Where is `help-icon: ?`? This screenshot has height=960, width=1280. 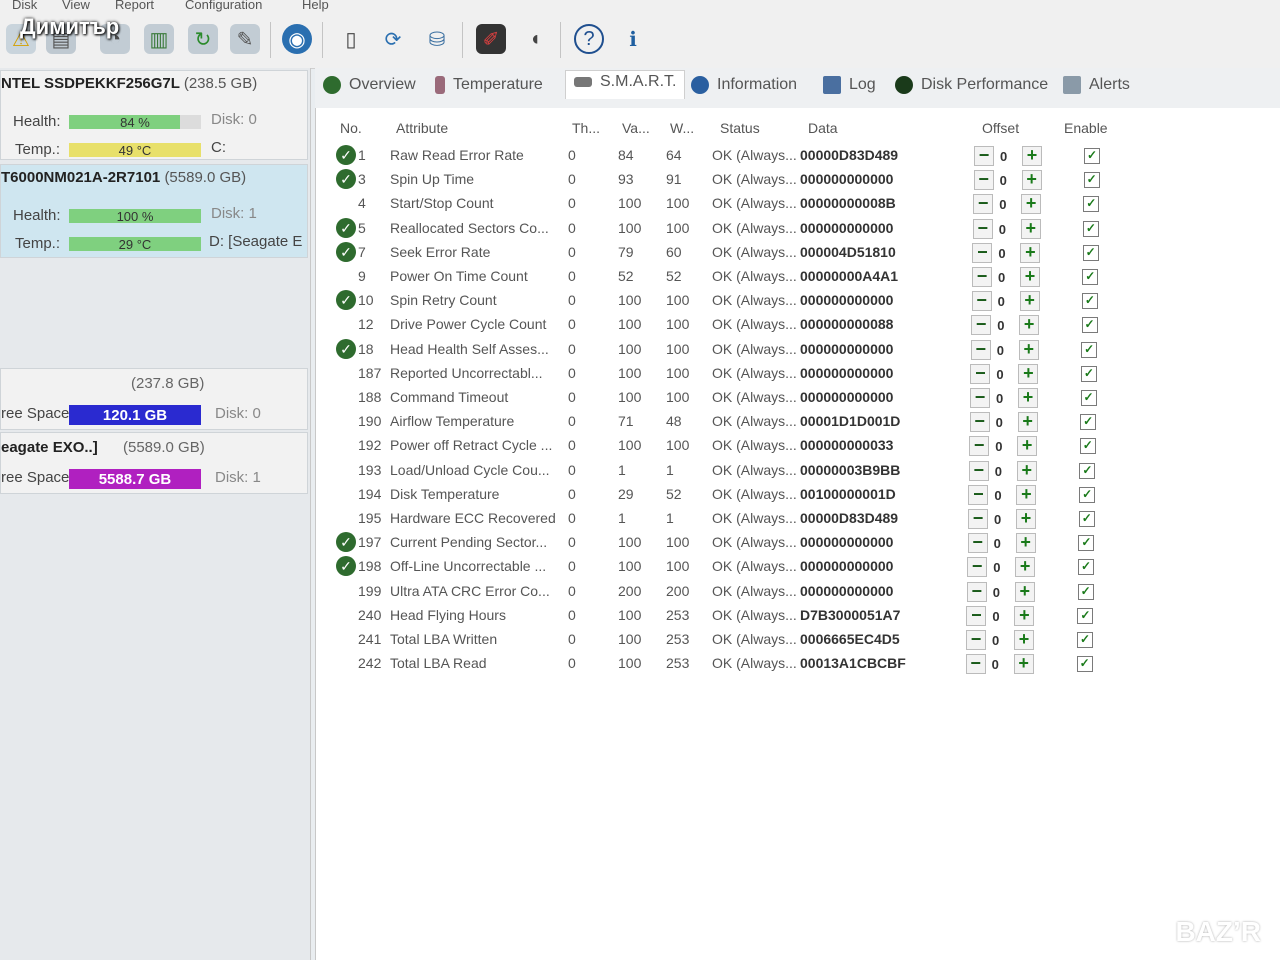 help-icon: ? is located at coordinates (589, 39).